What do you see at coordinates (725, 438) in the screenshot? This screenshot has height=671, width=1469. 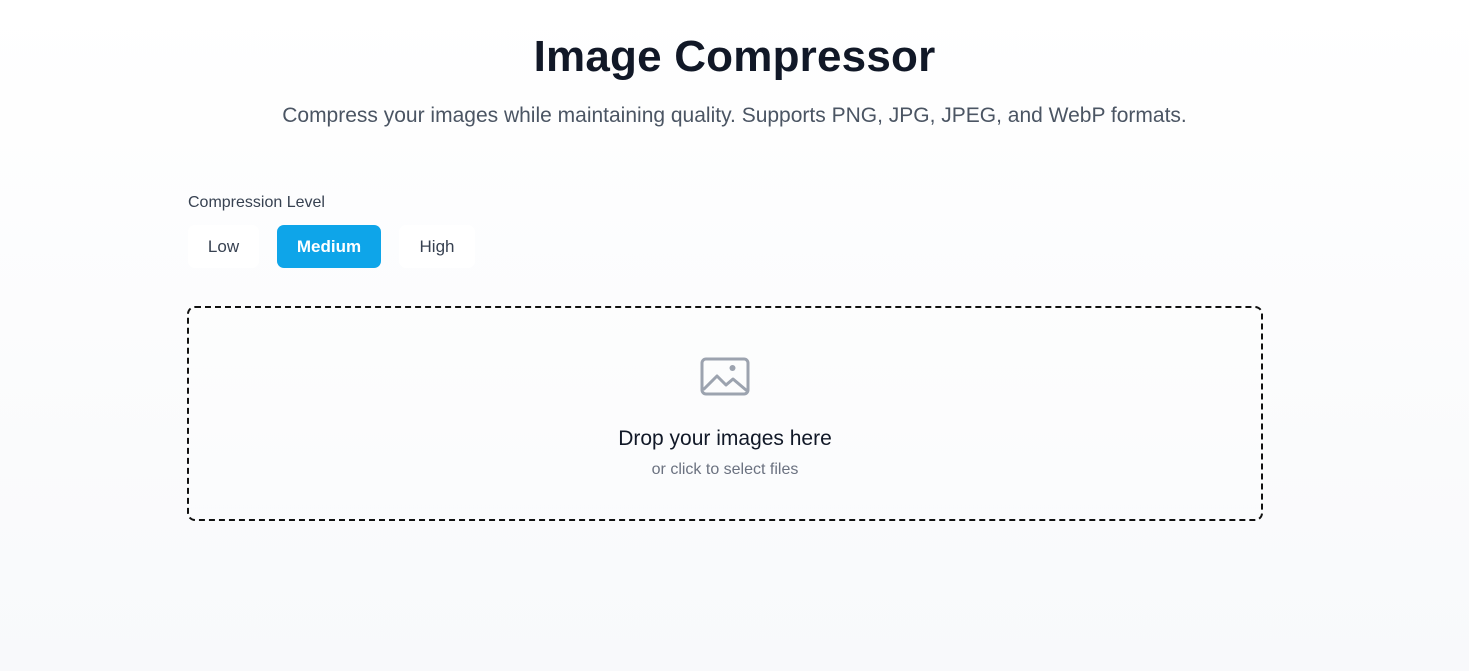 I see `dropzone-title: Drop your images here` at bounding box center [725, 438].